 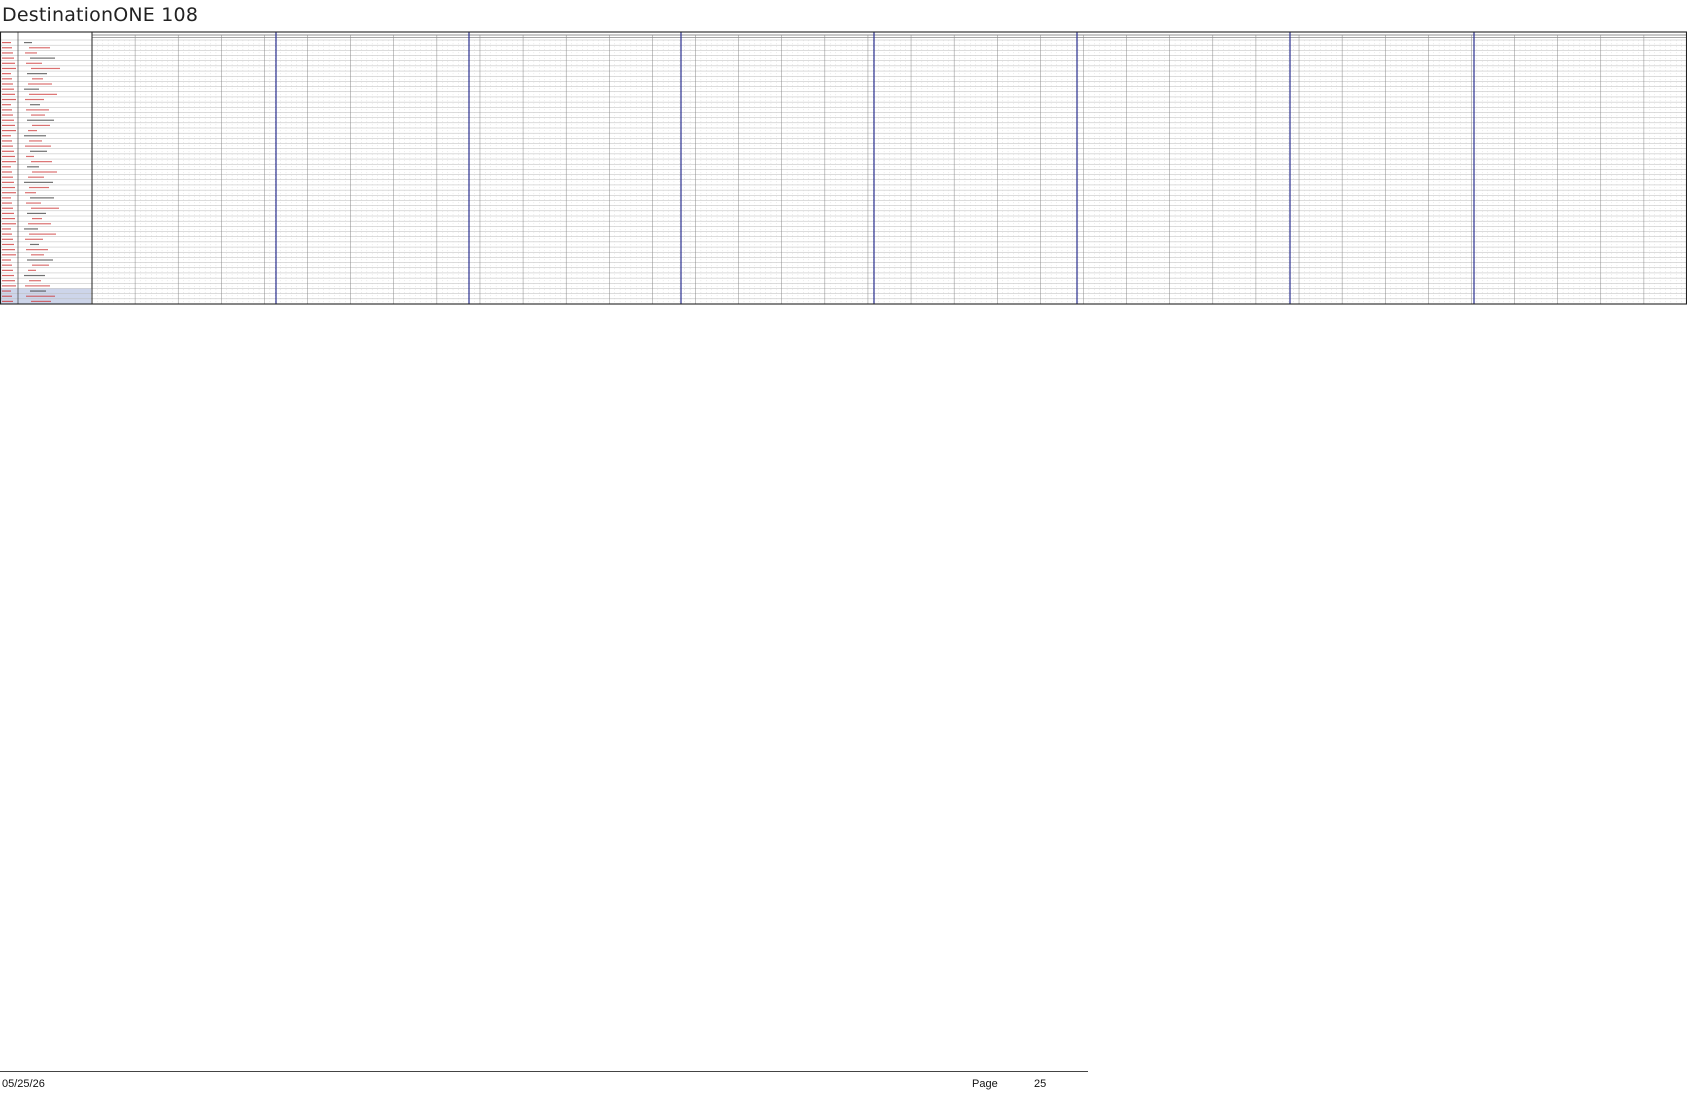 What do you see at coordinates (31, 172) in the screenshot?
I see `grid-labels` at bounding box center [31, 172].